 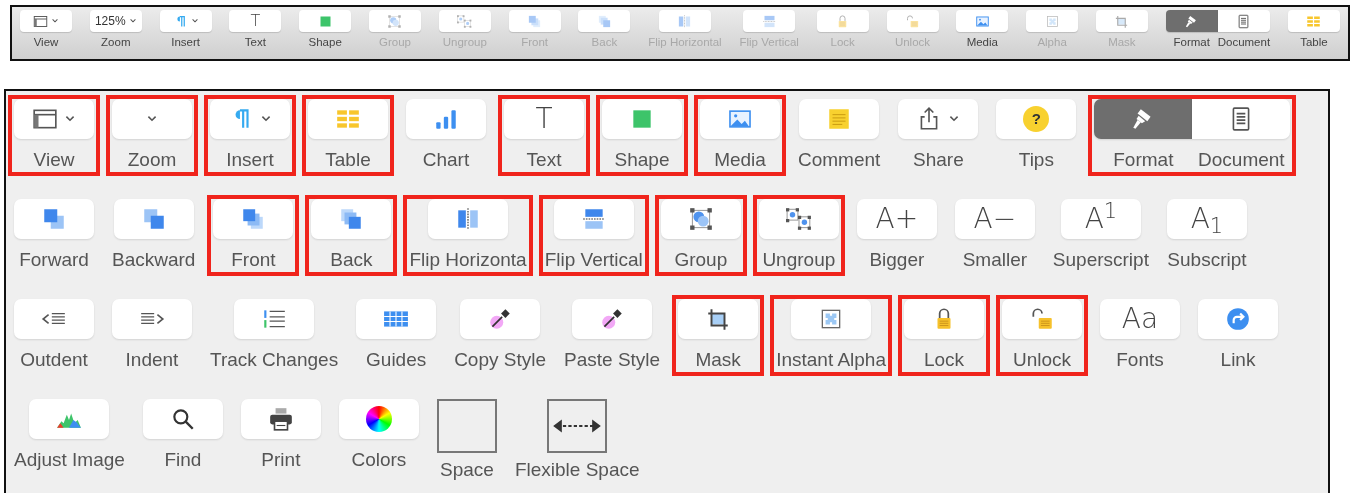 I want to click on share-button, so click(x=938, y=119).